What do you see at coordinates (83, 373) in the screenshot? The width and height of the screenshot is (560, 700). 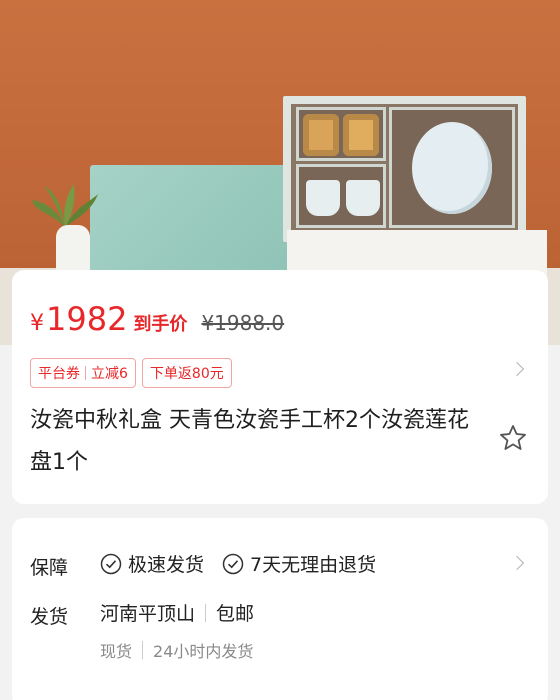 I see `platform-coupon-tag: 平台券 立减6` at bounding box center [83, 373].